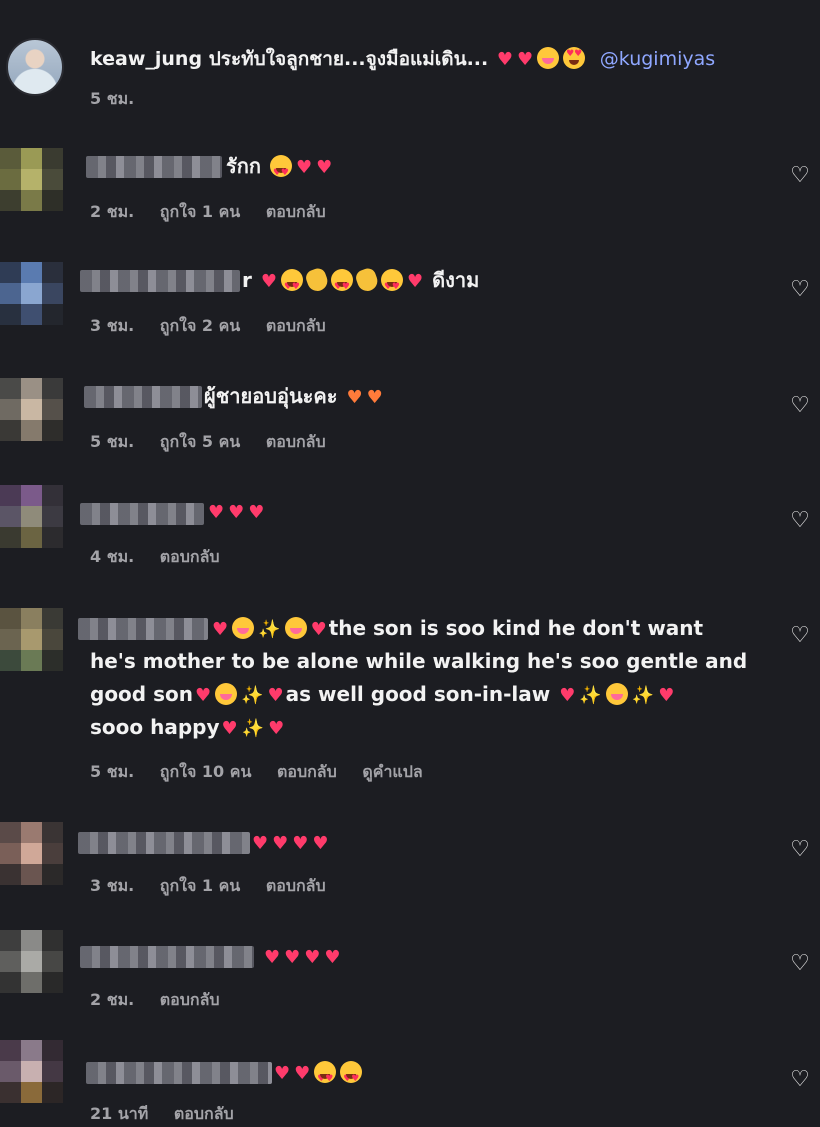  Describe the element at coordinates (367, 280) in the screenshot. I see `clap-emoji-icon` at that location.